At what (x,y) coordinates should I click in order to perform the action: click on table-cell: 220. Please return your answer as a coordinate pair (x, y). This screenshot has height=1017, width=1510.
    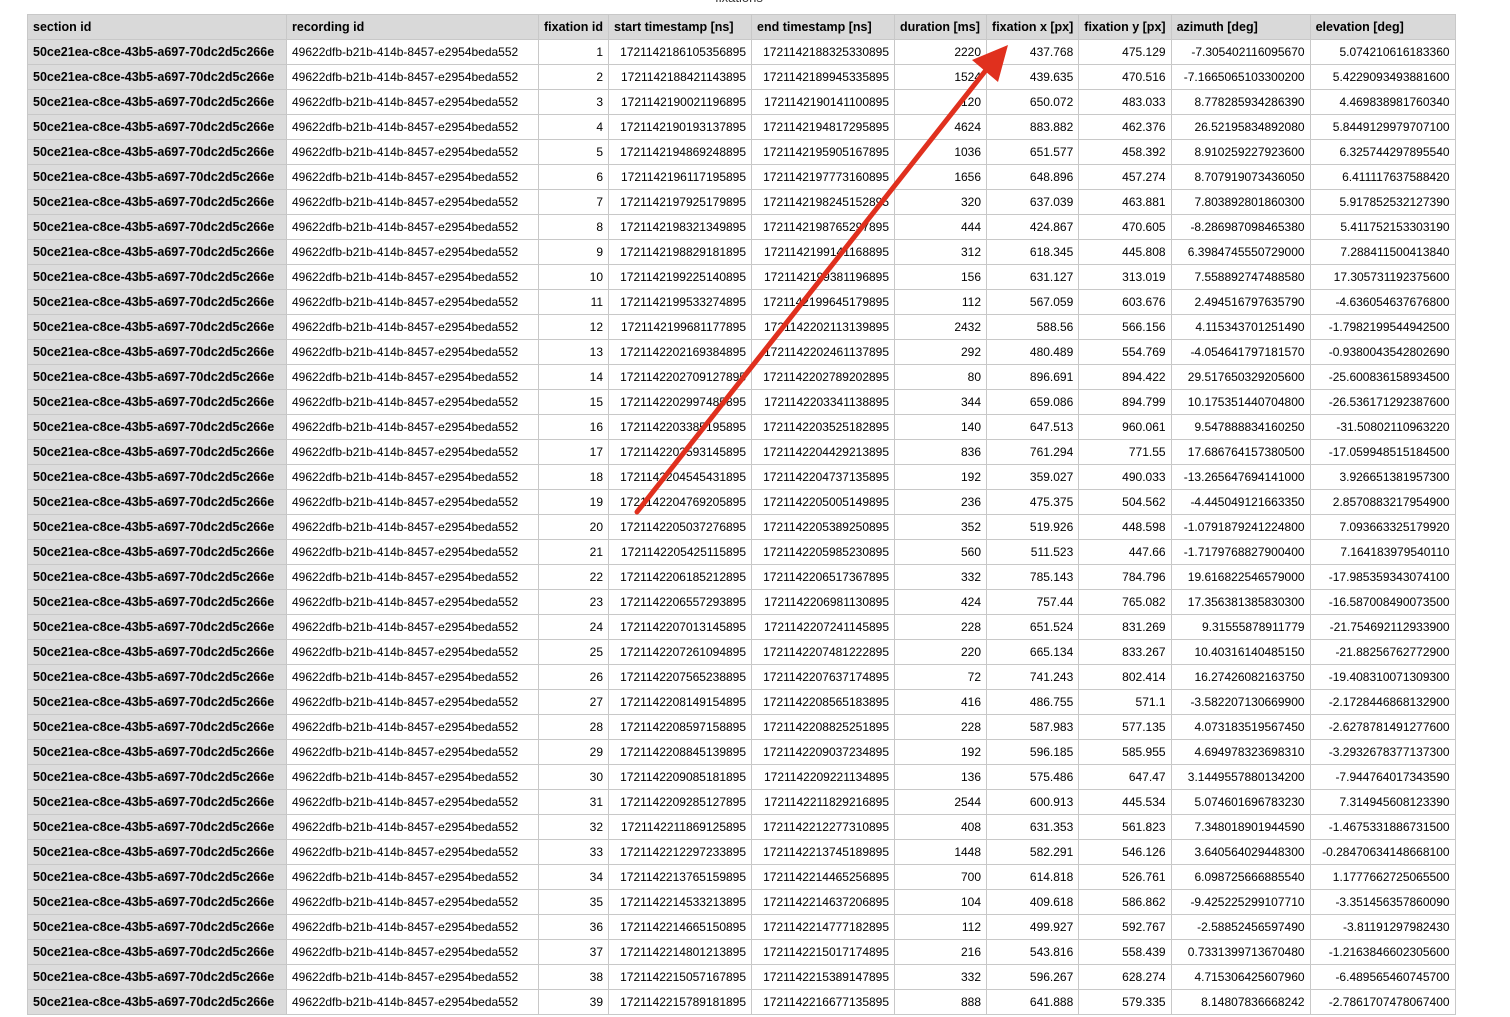
    Looking at the image, I should click on (941, 652).